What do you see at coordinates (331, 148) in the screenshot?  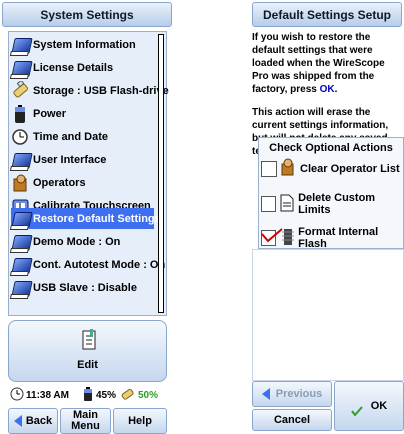 I see `options-header: Check Optional Actions` at bounding box center [331, 148].